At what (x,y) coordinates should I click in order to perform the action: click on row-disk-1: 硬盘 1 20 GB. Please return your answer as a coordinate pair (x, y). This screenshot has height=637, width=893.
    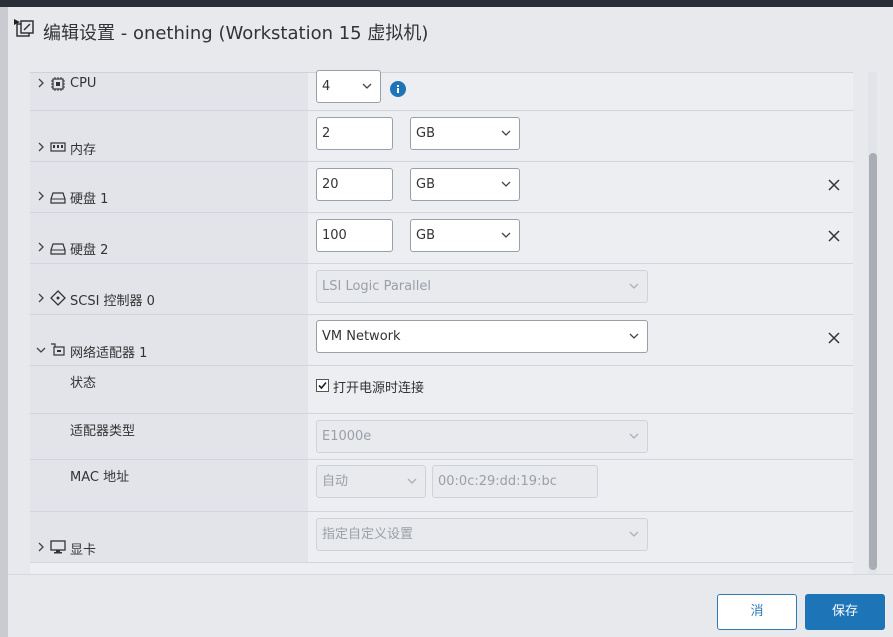
    Looking at the image, I should click on (441, 187).